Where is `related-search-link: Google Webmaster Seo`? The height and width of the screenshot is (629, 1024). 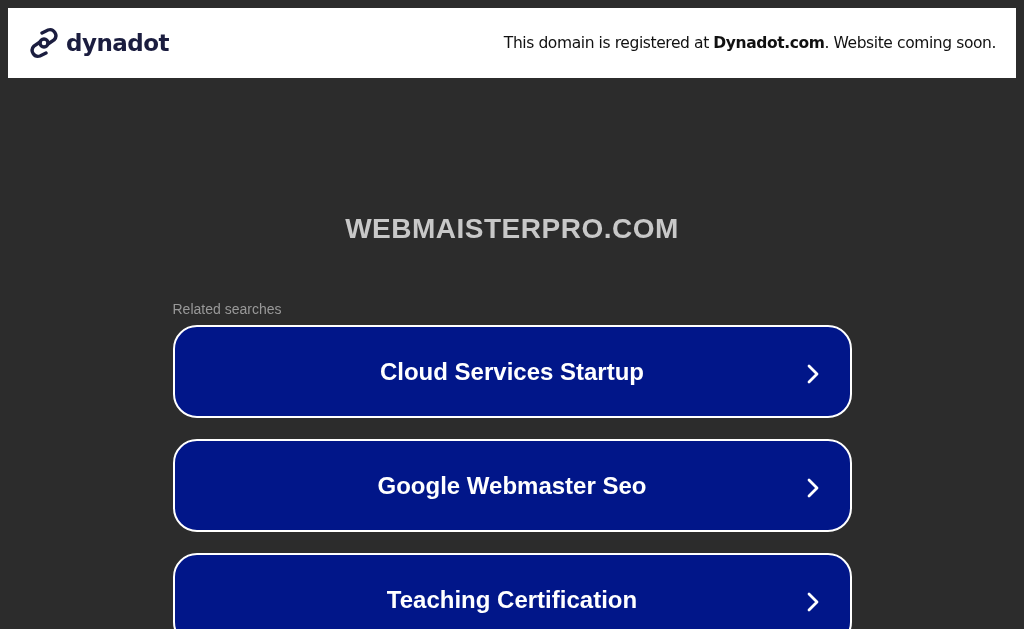 related-search-link: Google Webmaster Seo is located at coordinates (512, 485).